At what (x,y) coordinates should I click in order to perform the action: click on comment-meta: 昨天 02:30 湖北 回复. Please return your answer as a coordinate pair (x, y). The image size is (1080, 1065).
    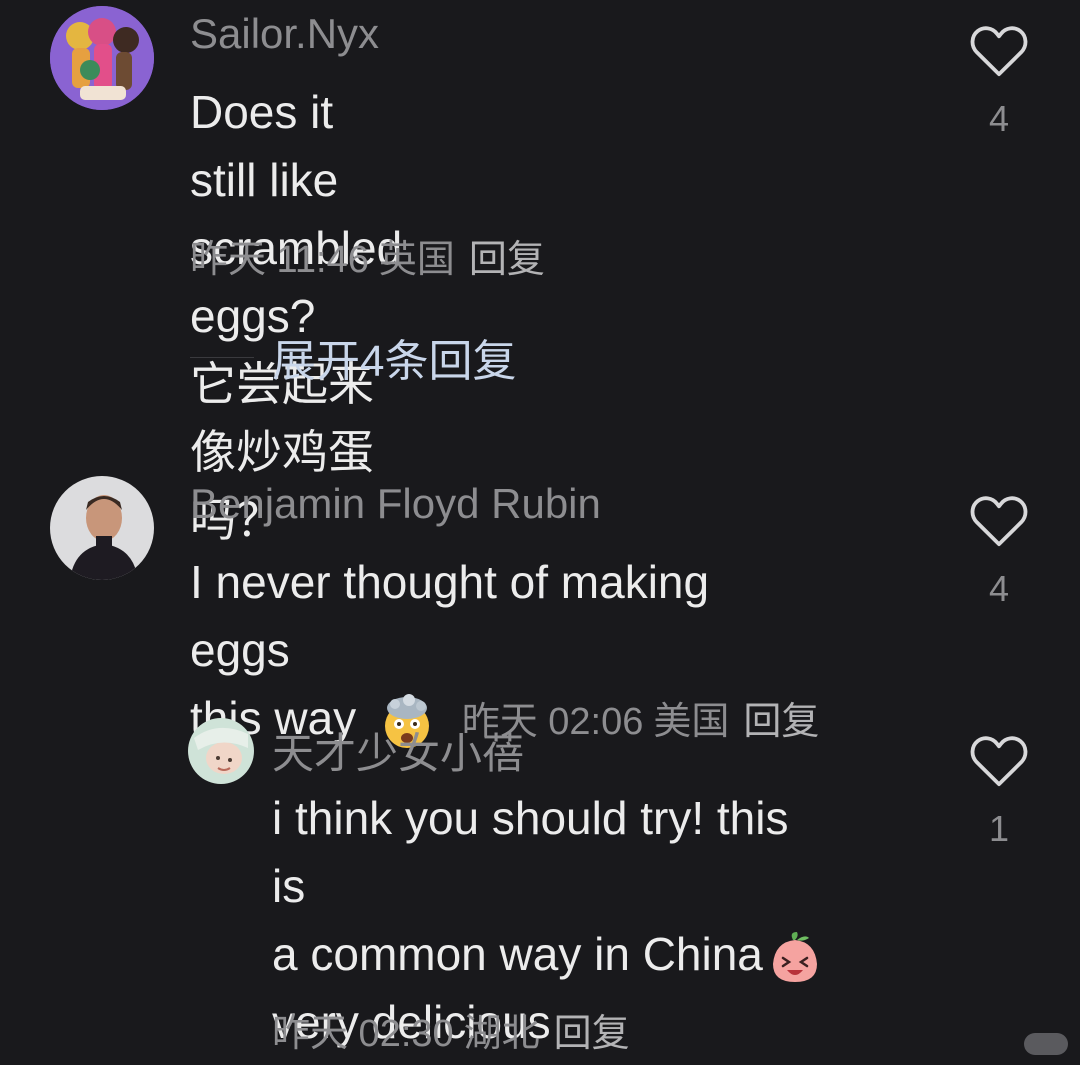
    Looking at the image, I should click on (451, 1029).